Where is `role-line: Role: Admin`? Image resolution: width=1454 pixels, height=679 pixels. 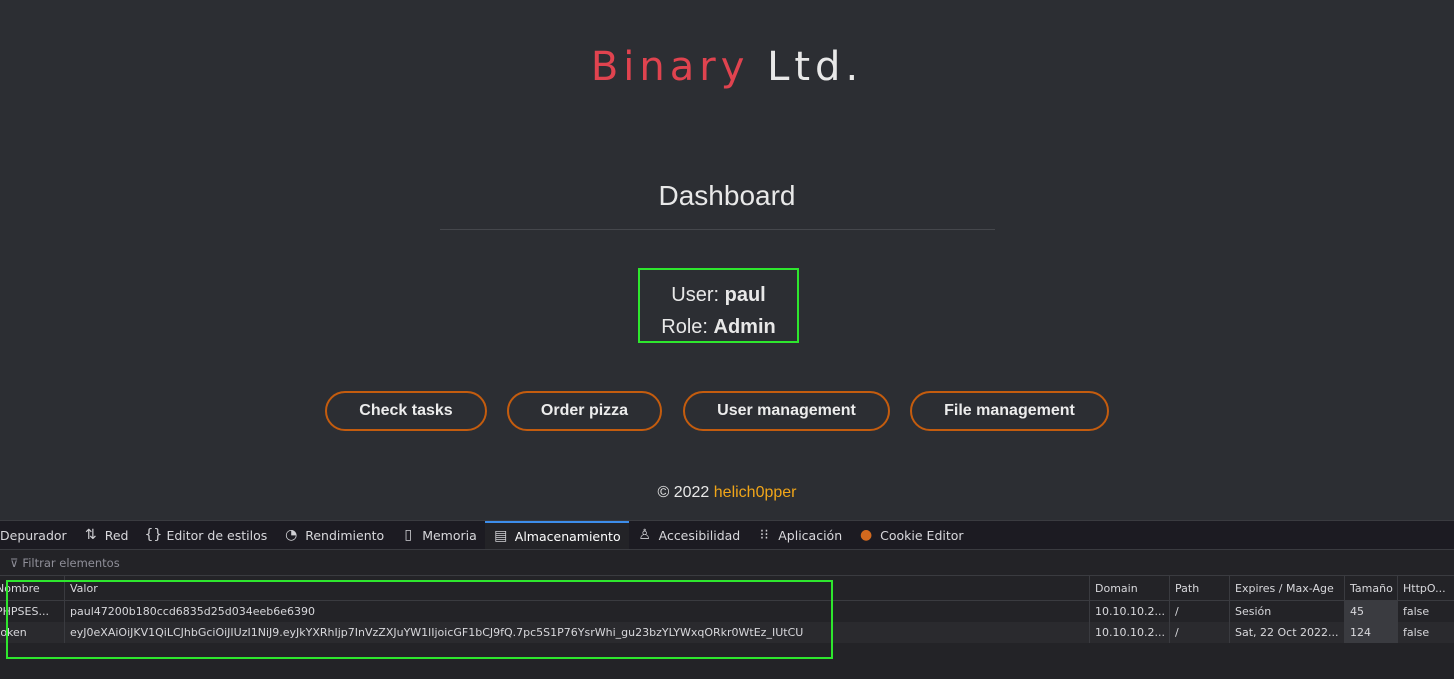
role-line: Role: Admin is located at coordinates (718, 327).